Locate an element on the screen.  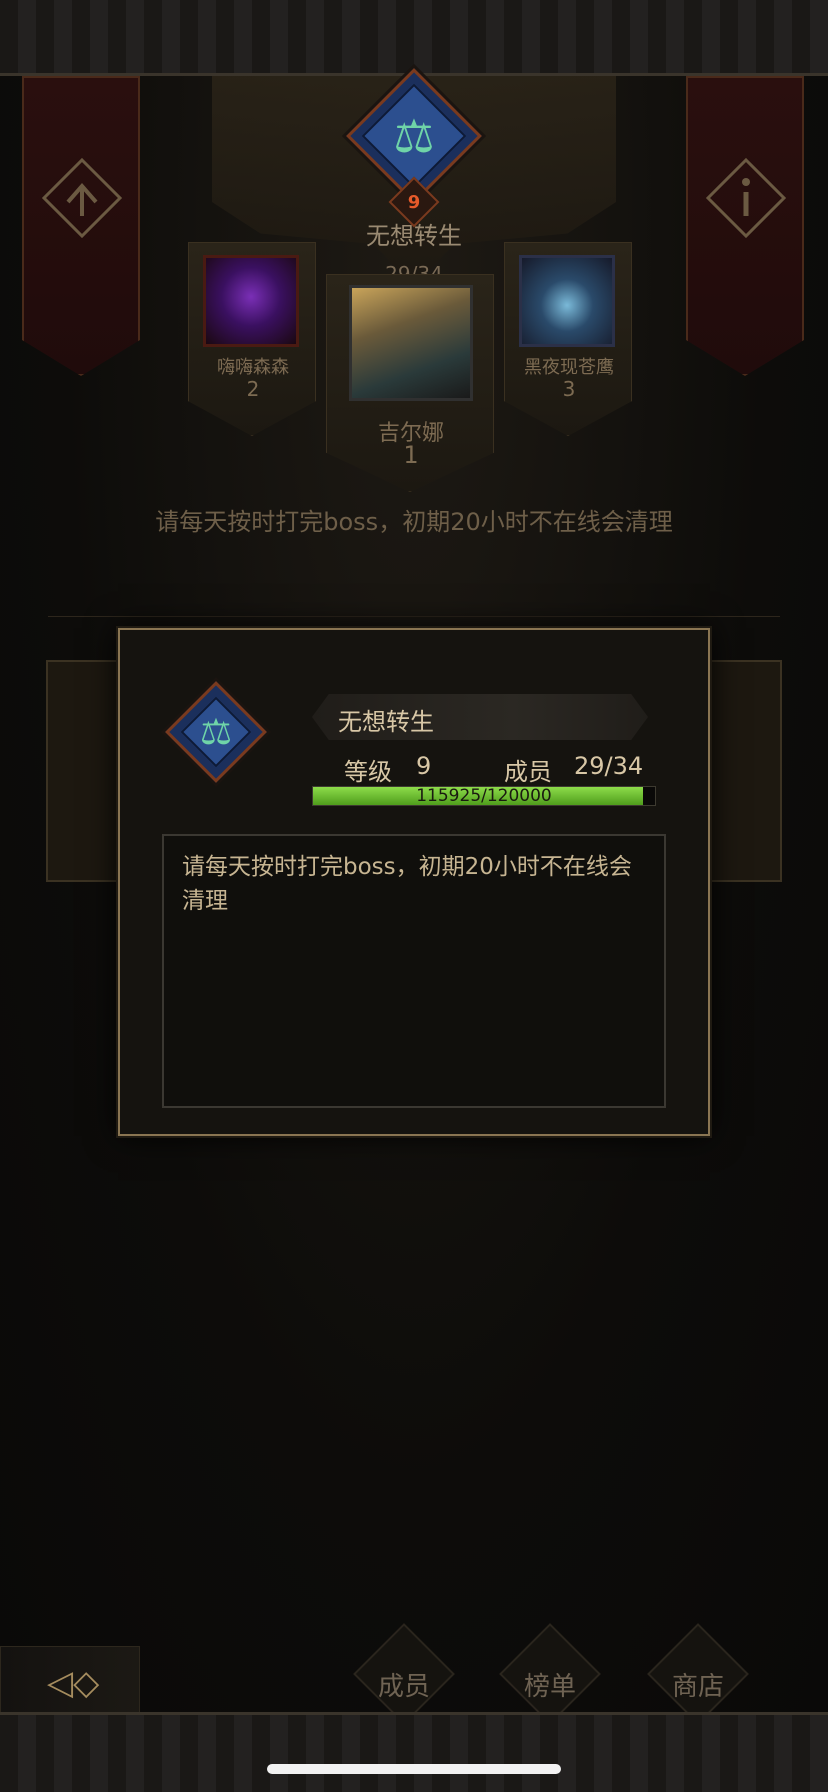
activity-card-left is located at coordinates (86, 771).